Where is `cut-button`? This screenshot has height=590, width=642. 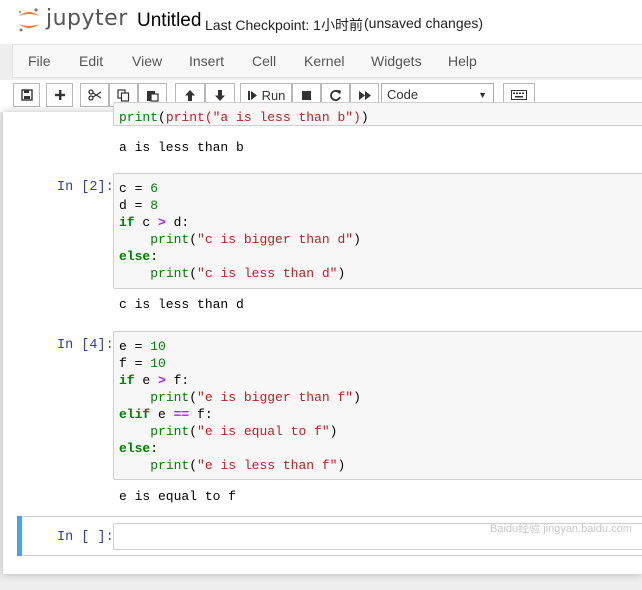 cut-button is located at coordinates (94, 95).